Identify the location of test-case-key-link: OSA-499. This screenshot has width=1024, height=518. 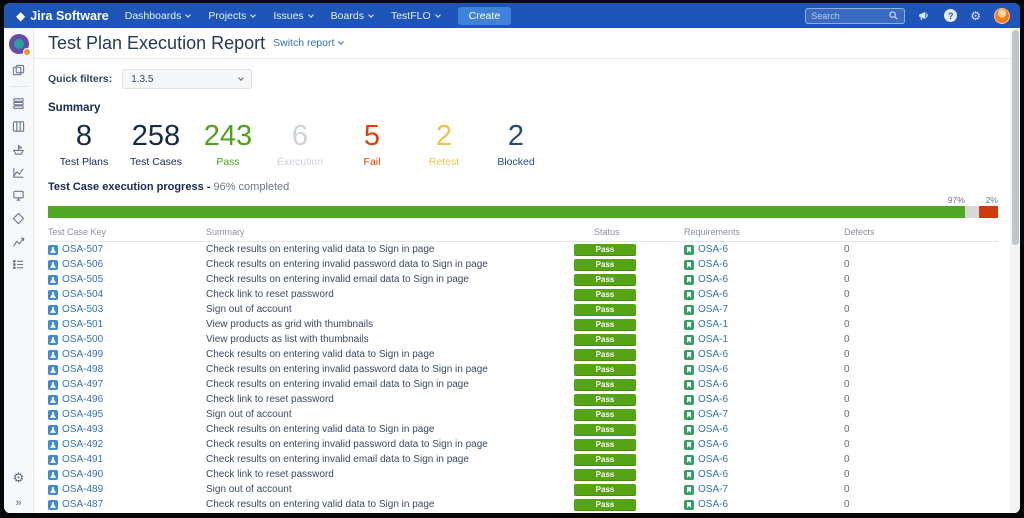
(82, 354).